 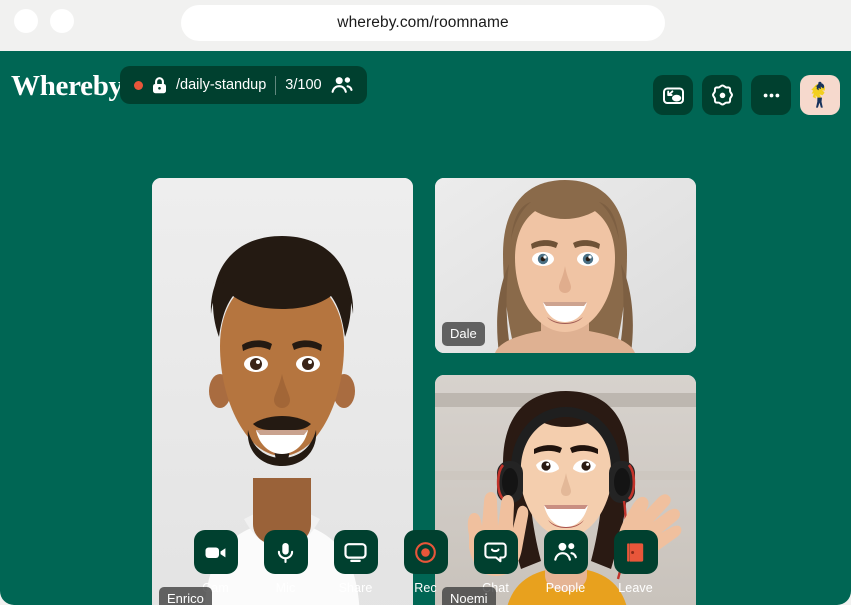 I want to click on door-icon, so click(x=635, y=552).